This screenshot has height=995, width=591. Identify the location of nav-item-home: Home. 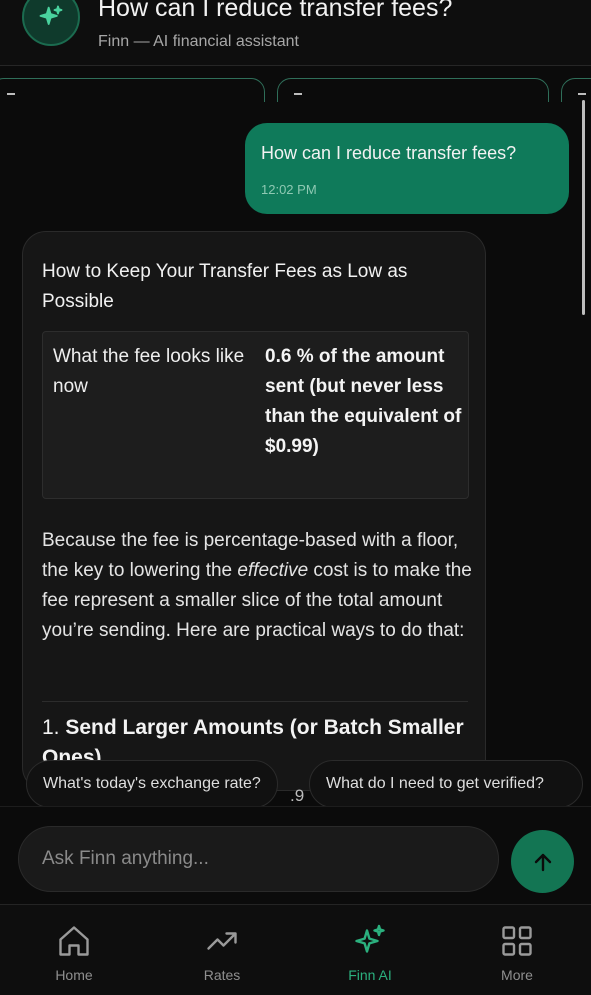
(74, 950).